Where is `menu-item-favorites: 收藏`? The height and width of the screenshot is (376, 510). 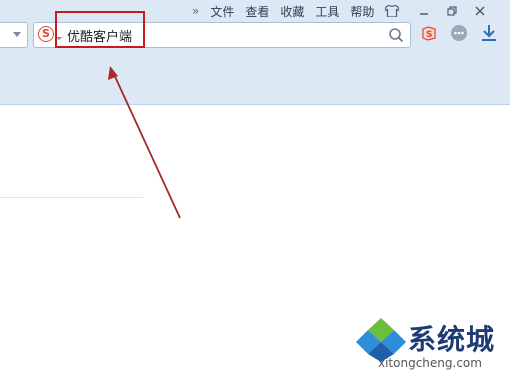
menu-item-favorites: 收藏 is located at coordinates (292, 11).